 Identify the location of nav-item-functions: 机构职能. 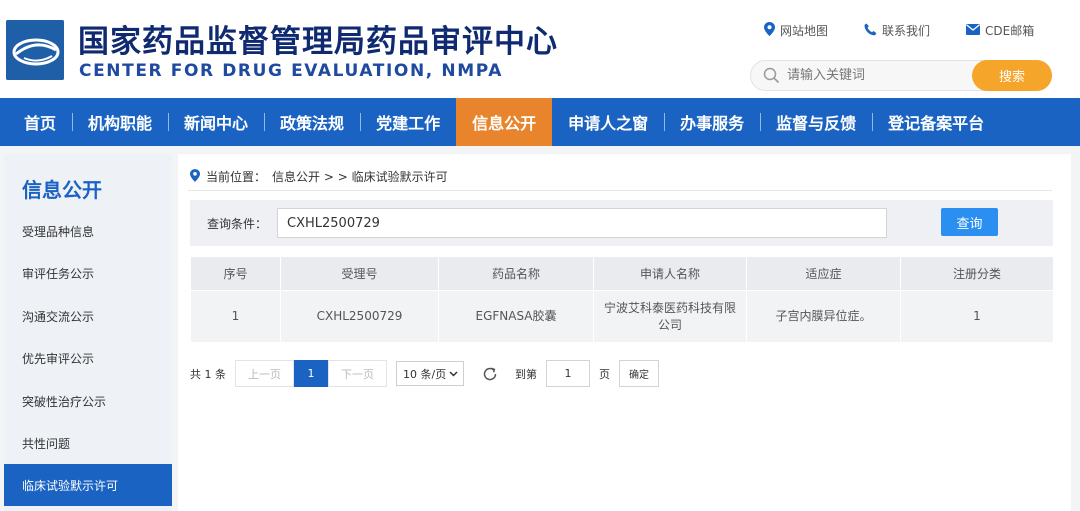
(120, 122).